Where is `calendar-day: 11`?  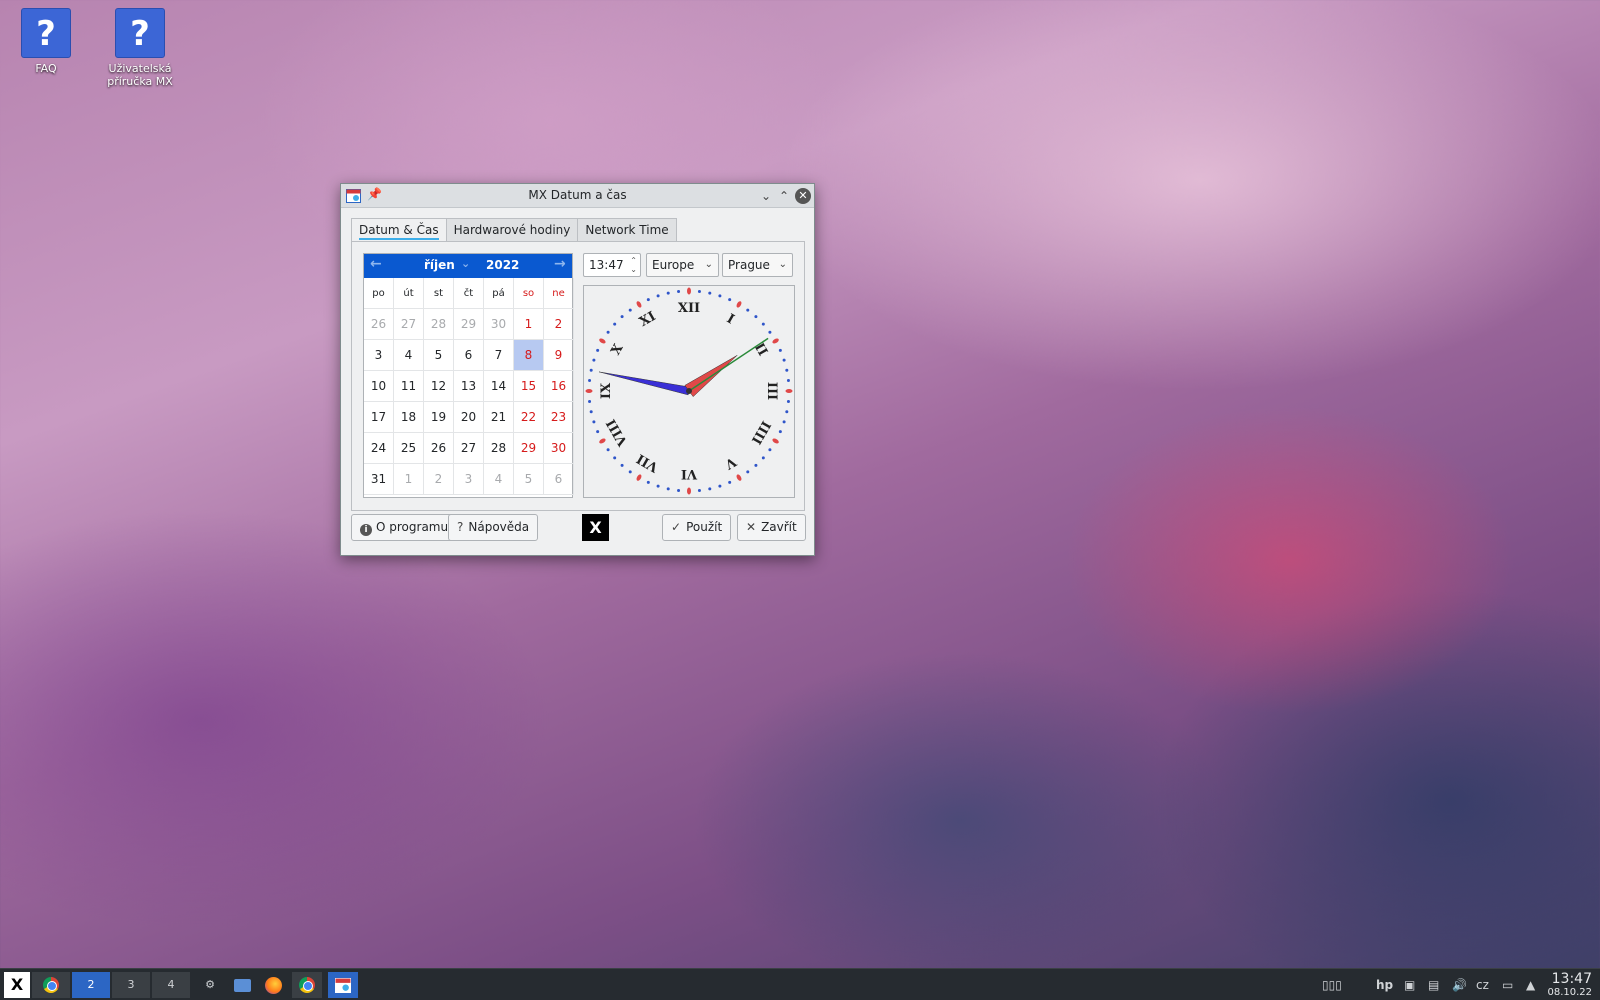
calendar-day: 11 is located at coordinates (409, 386).